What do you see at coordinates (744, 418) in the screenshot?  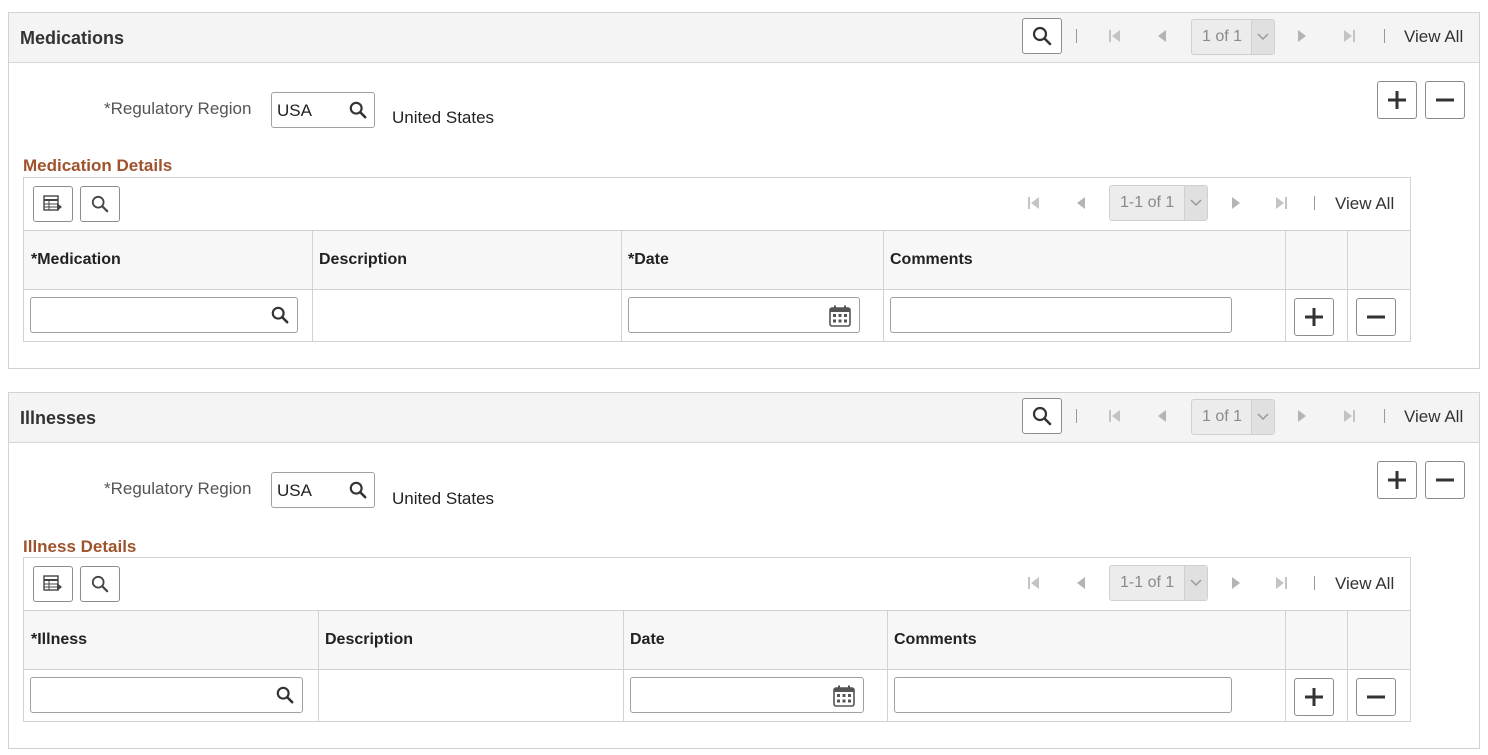 I see `illnesses-header: Illnesses 1 of 1 View All` at bounding box center [744, 418].